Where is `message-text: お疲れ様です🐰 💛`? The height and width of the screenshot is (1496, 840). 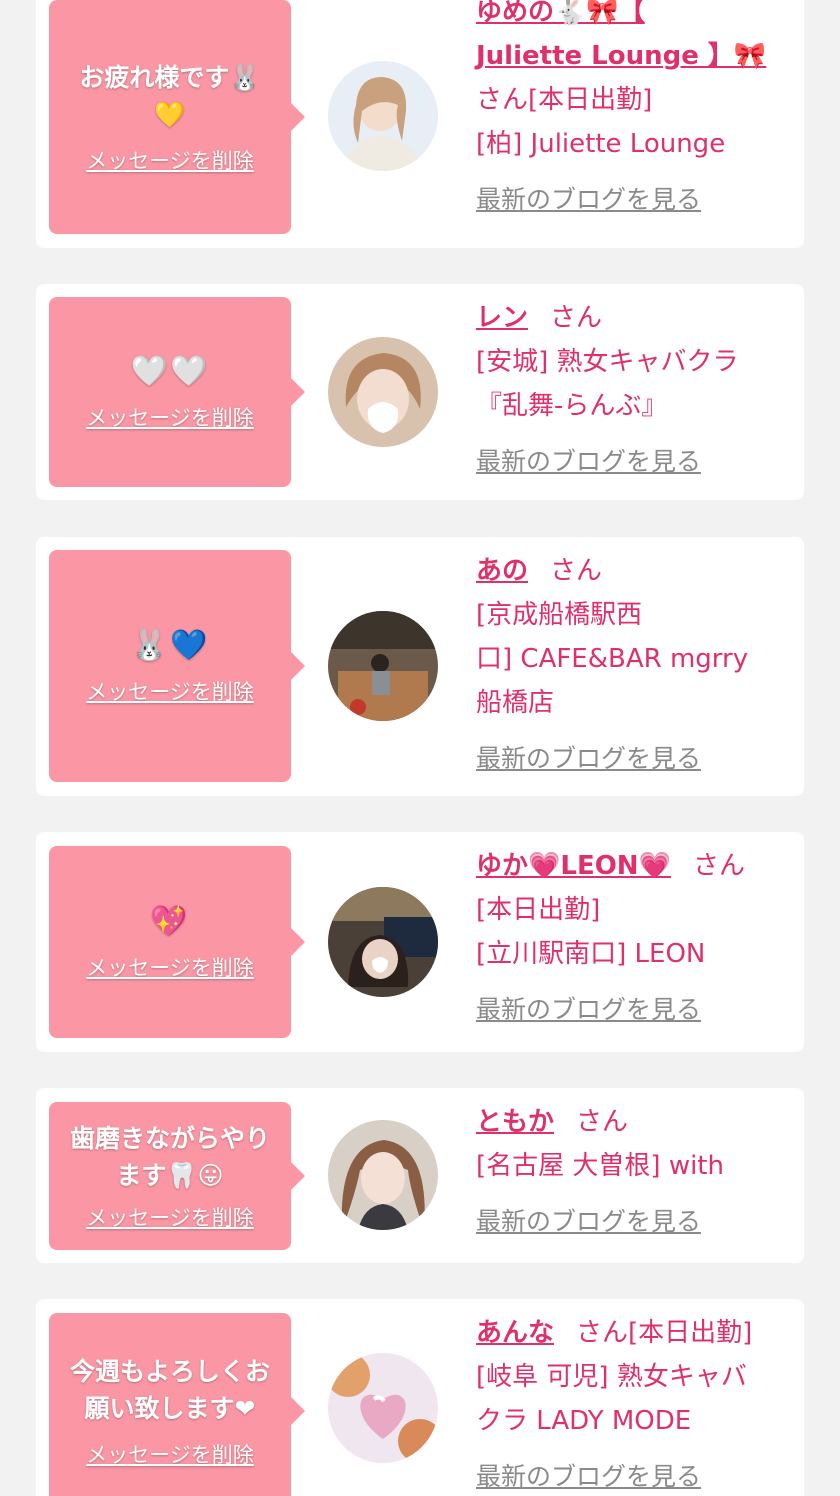
message-text: お疲れ様です🐰 💛 is located at coordinates (170, 96).